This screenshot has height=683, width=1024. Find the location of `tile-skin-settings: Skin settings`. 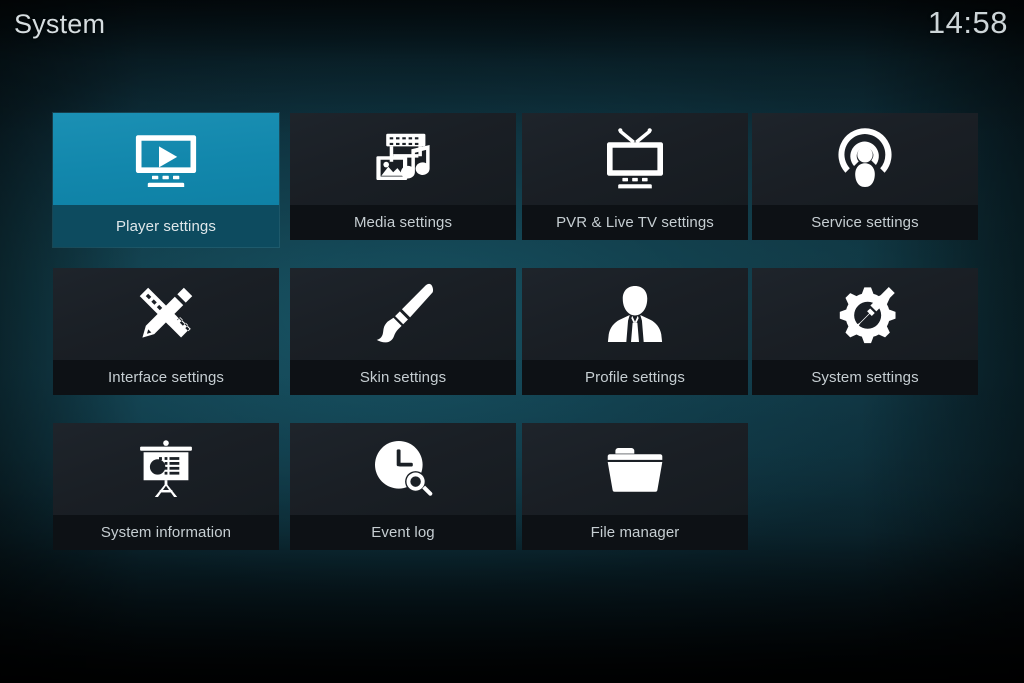

tile-skin-settings: Skin settings is located at coordinates (403, 331).